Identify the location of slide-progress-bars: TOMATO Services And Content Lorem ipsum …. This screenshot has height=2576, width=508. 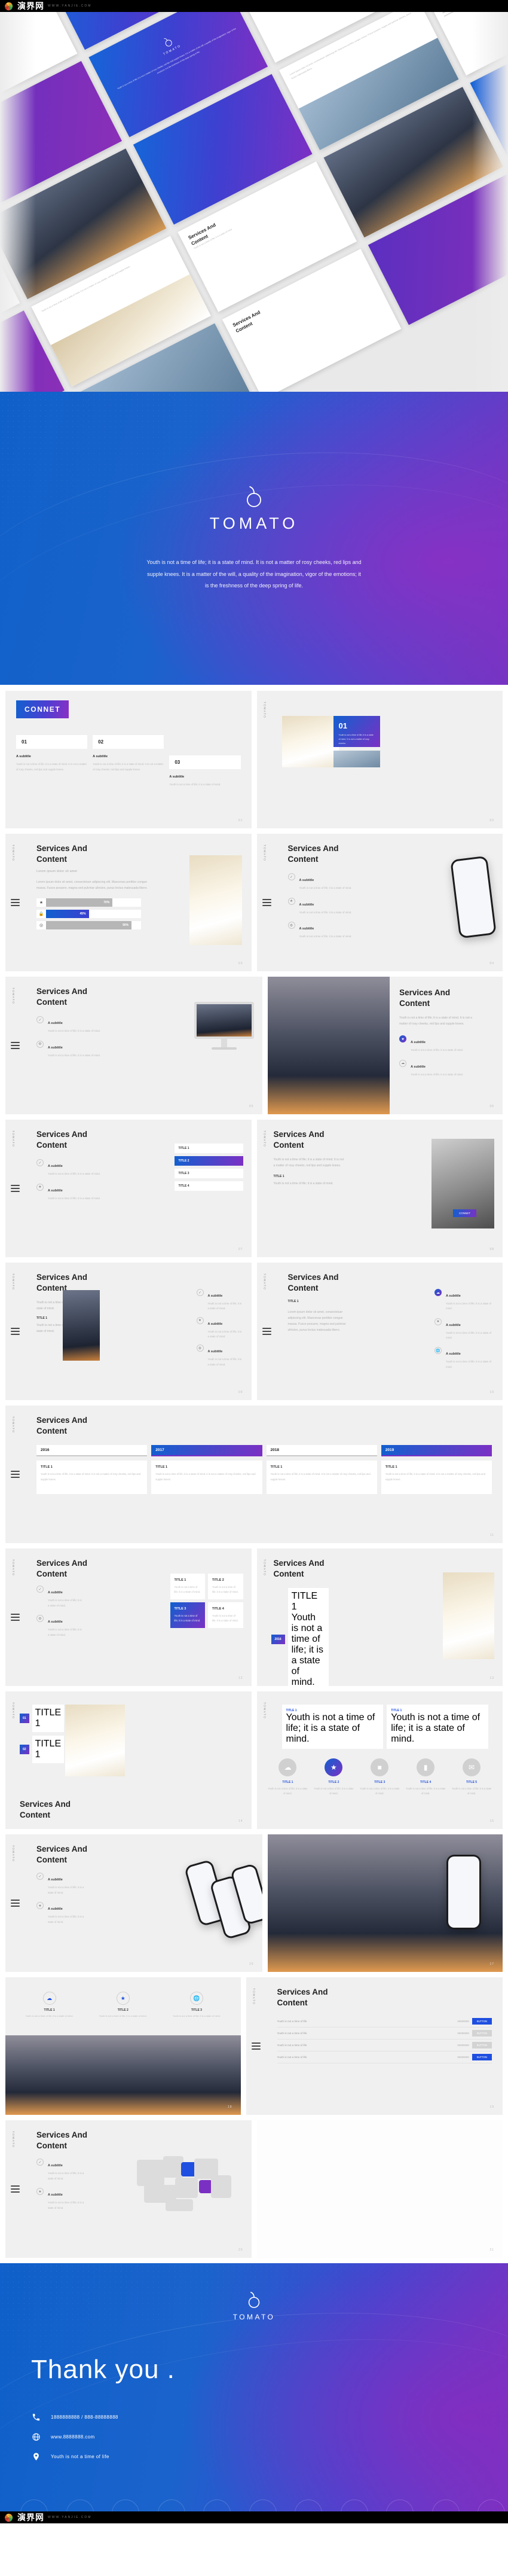
(128, 903).